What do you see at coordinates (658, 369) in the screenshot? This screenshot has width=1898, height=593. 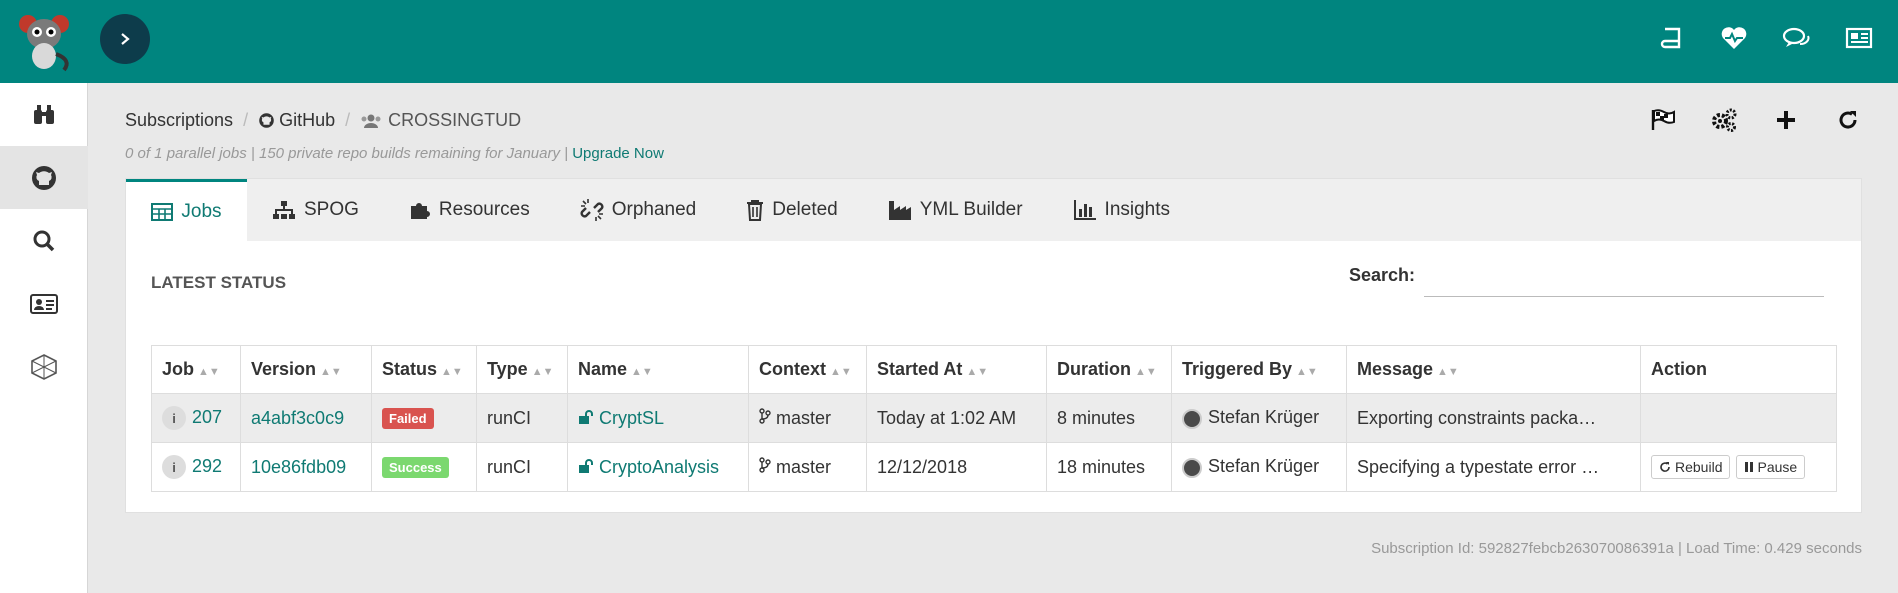 I see `column-header-name: Name ▲▼` at bounding box center [658, 369].